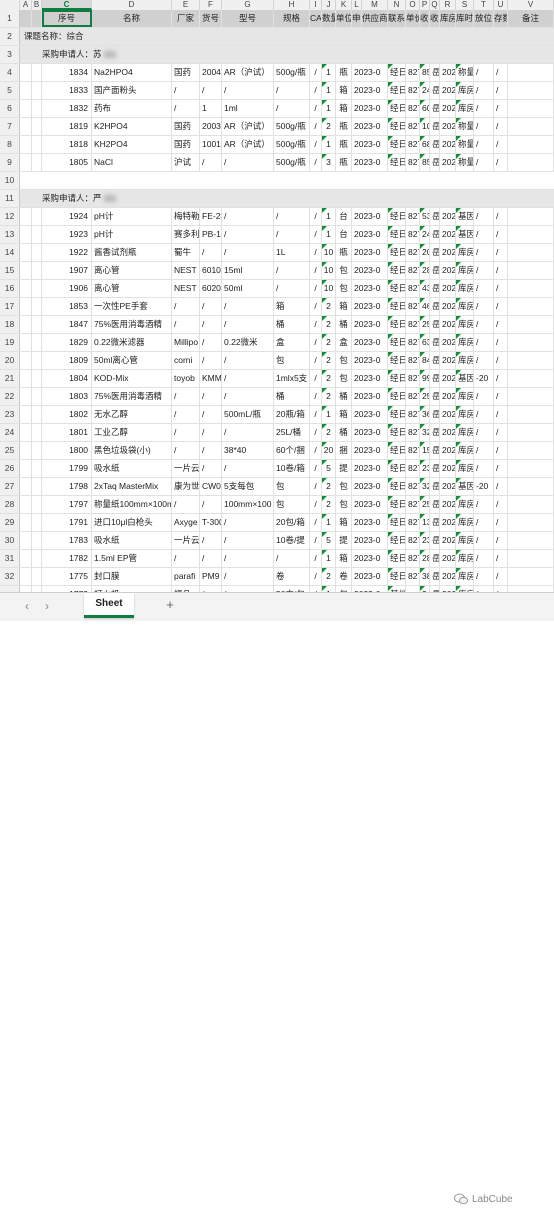  What do you see at coordinates (132, 522) in the screenshot?
I see `cell-name: 进口10μl白枪头` at bounding box center [132, 522].